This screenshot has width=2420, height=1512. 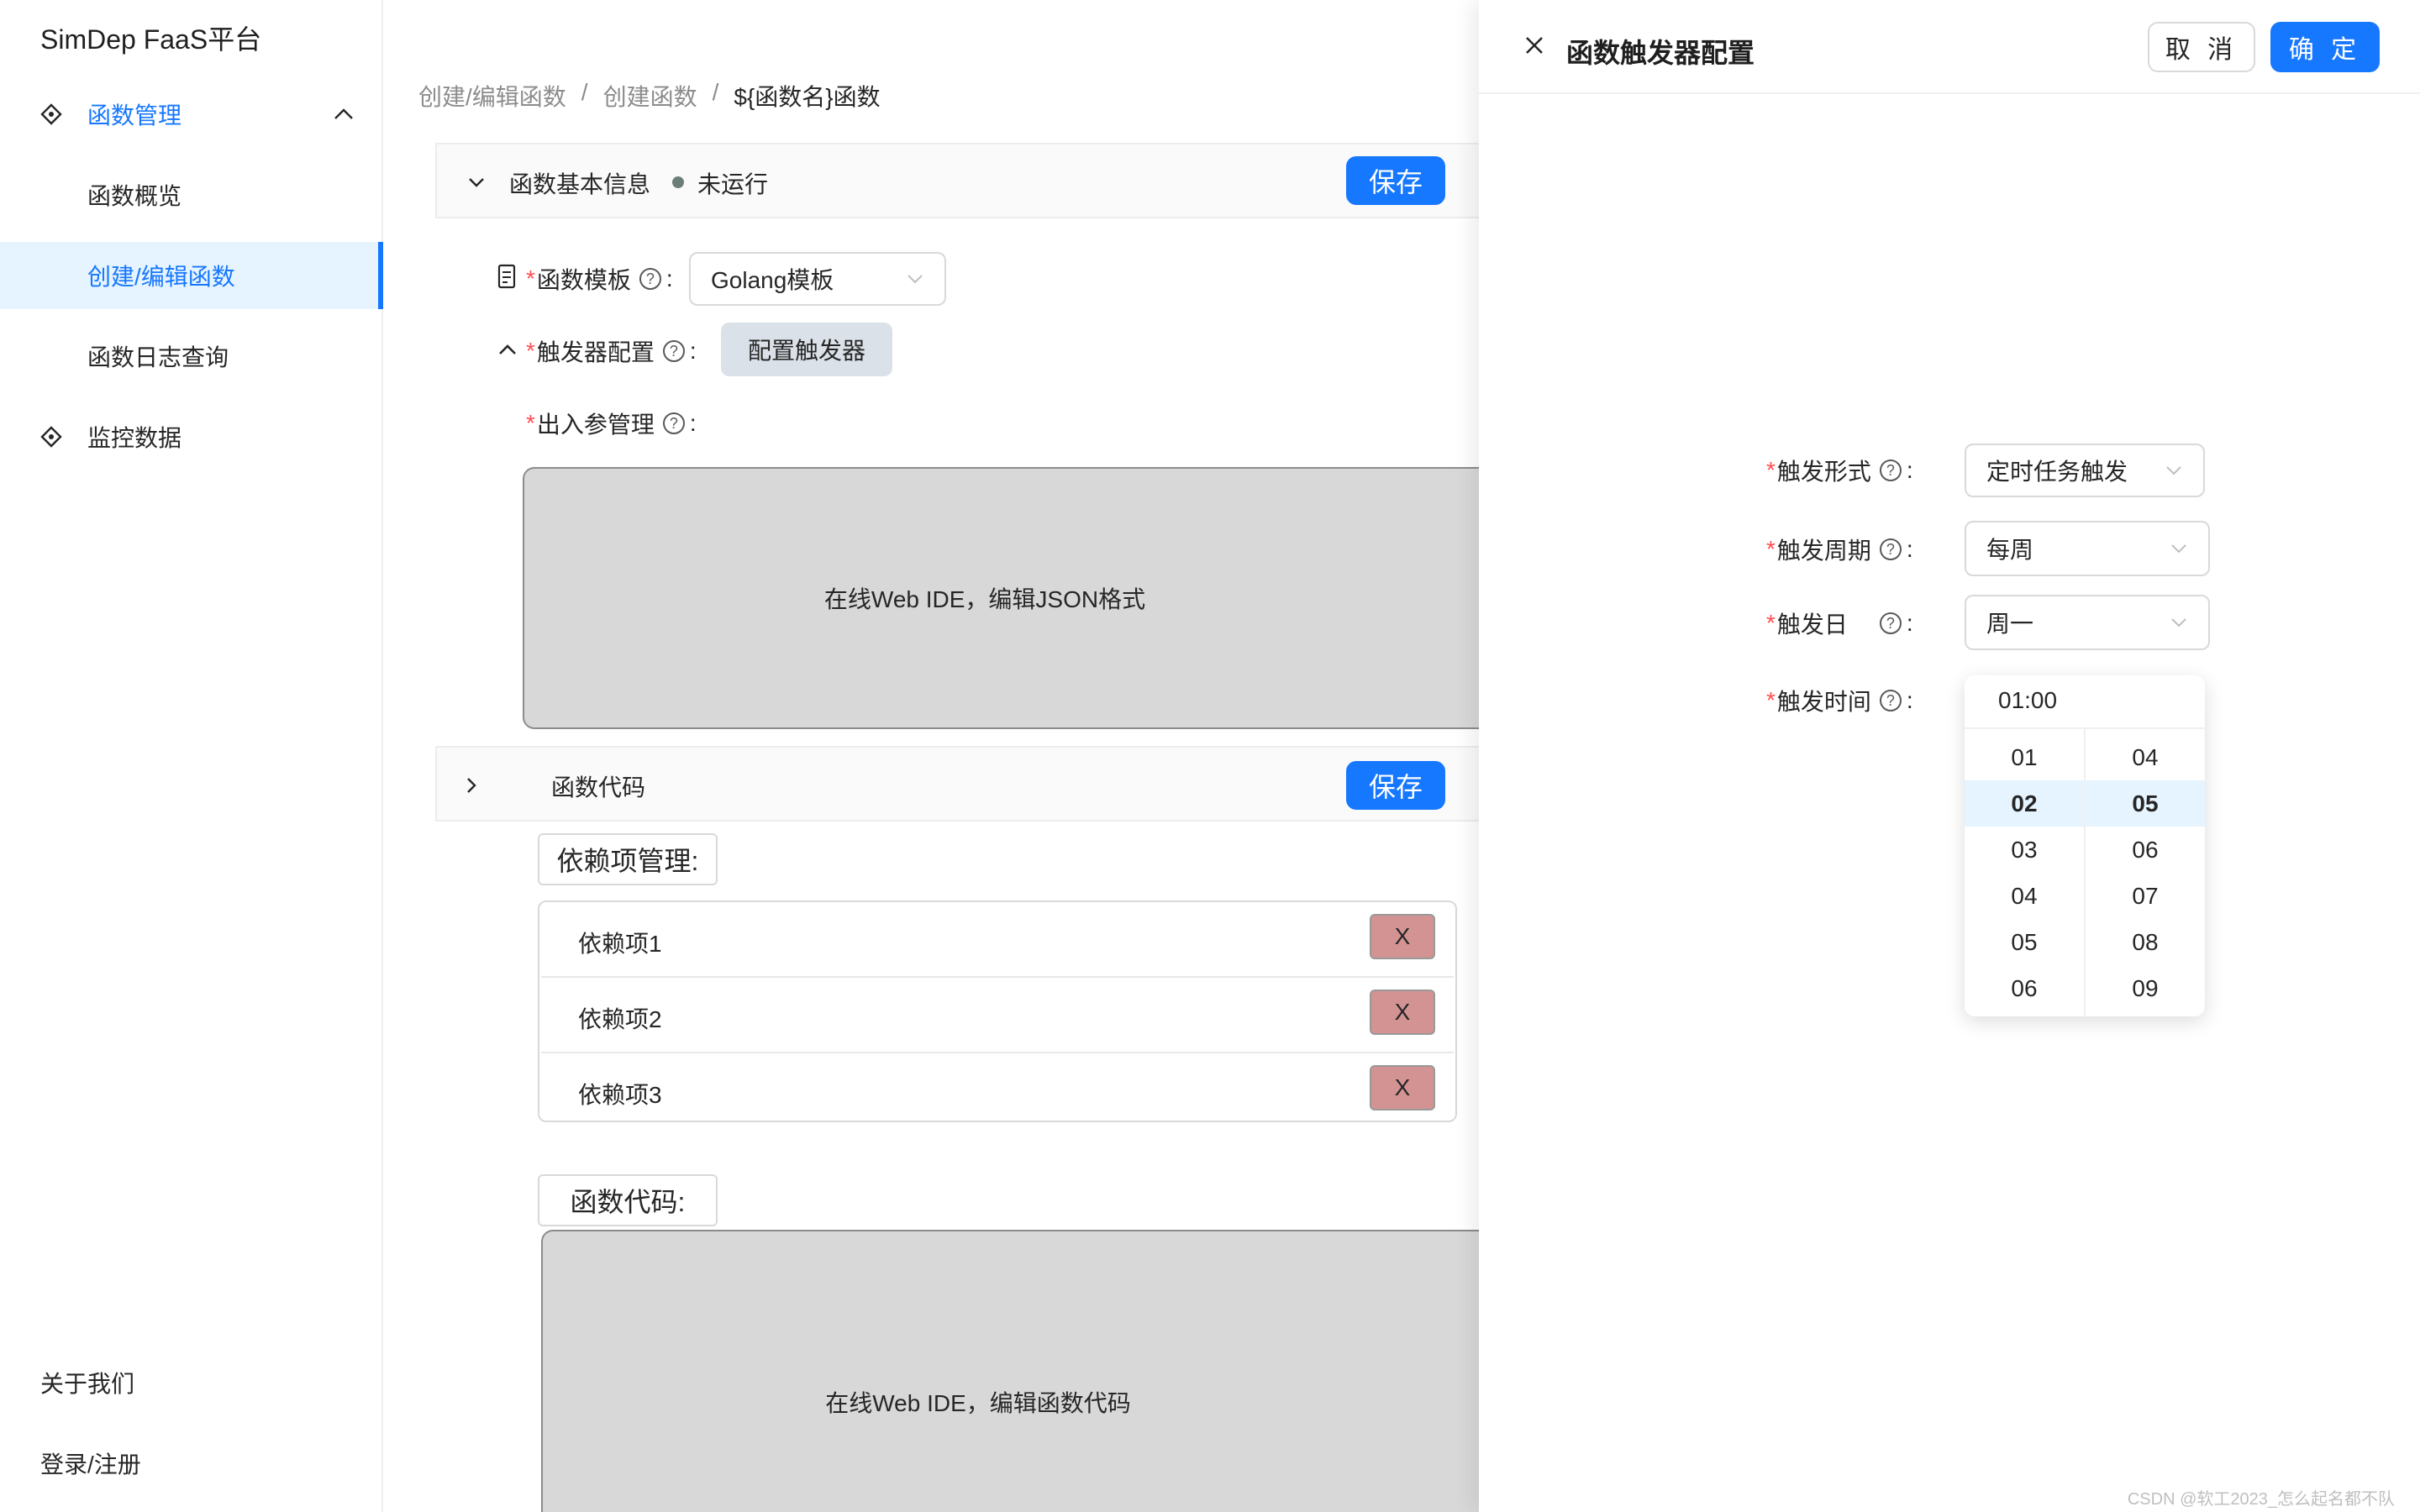 I want to click on trigger-type-label: * 触发形式?:, so click(x=1840, y=471).